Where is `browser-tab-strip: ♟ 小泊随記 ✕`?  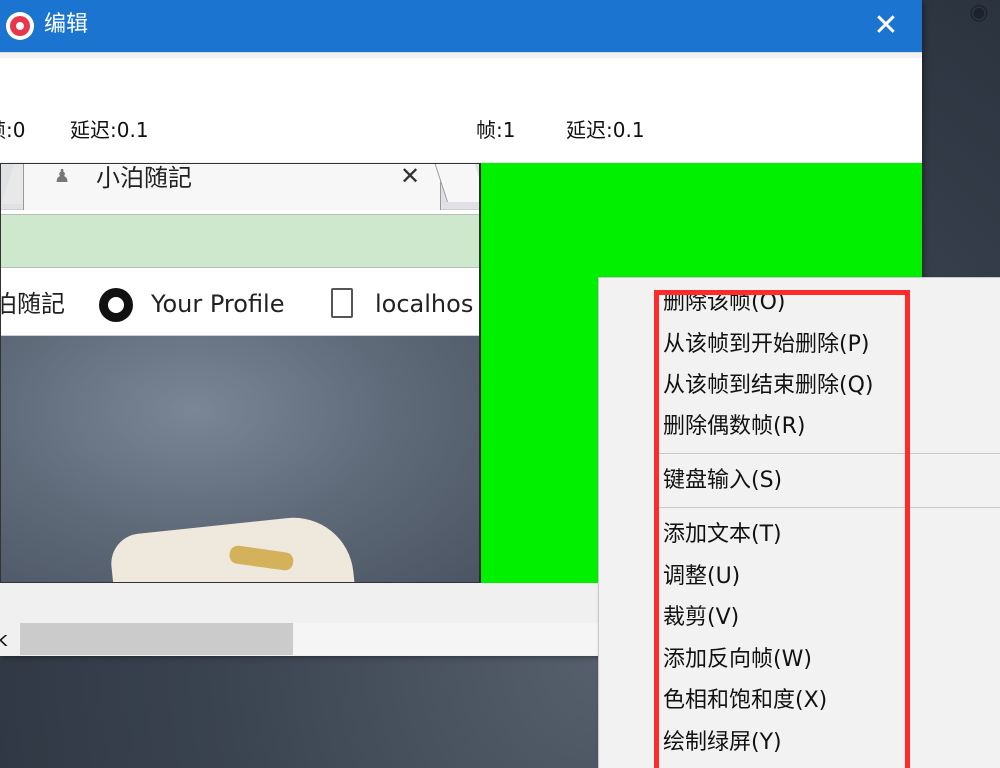
browser-tab-strip: ♟ 小泊随記 ✕ is located at coordinates (240, 187).